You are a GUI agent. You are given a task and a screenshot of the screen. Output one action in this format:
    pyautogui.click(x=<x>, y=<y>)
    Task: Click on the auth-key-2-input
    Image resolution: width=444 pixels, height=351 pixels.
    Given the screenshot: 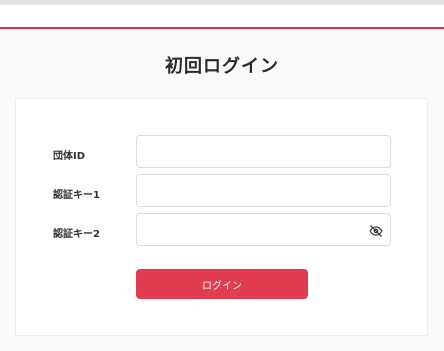 What is the action you would take?
    pyautogui.click(x=263, y=229)
    